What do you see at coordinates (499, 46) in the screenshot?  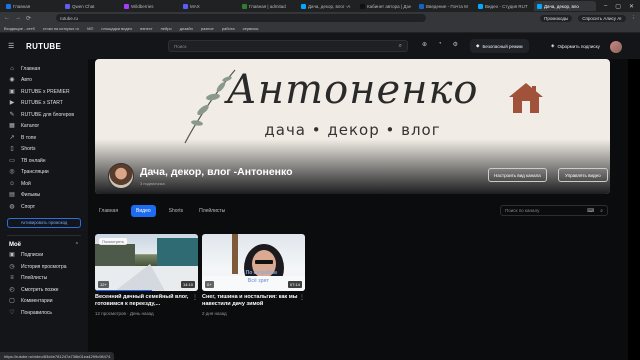 I see `safe-mode-button: ◆ Безопасный режим` at bounding box center [499, 46].